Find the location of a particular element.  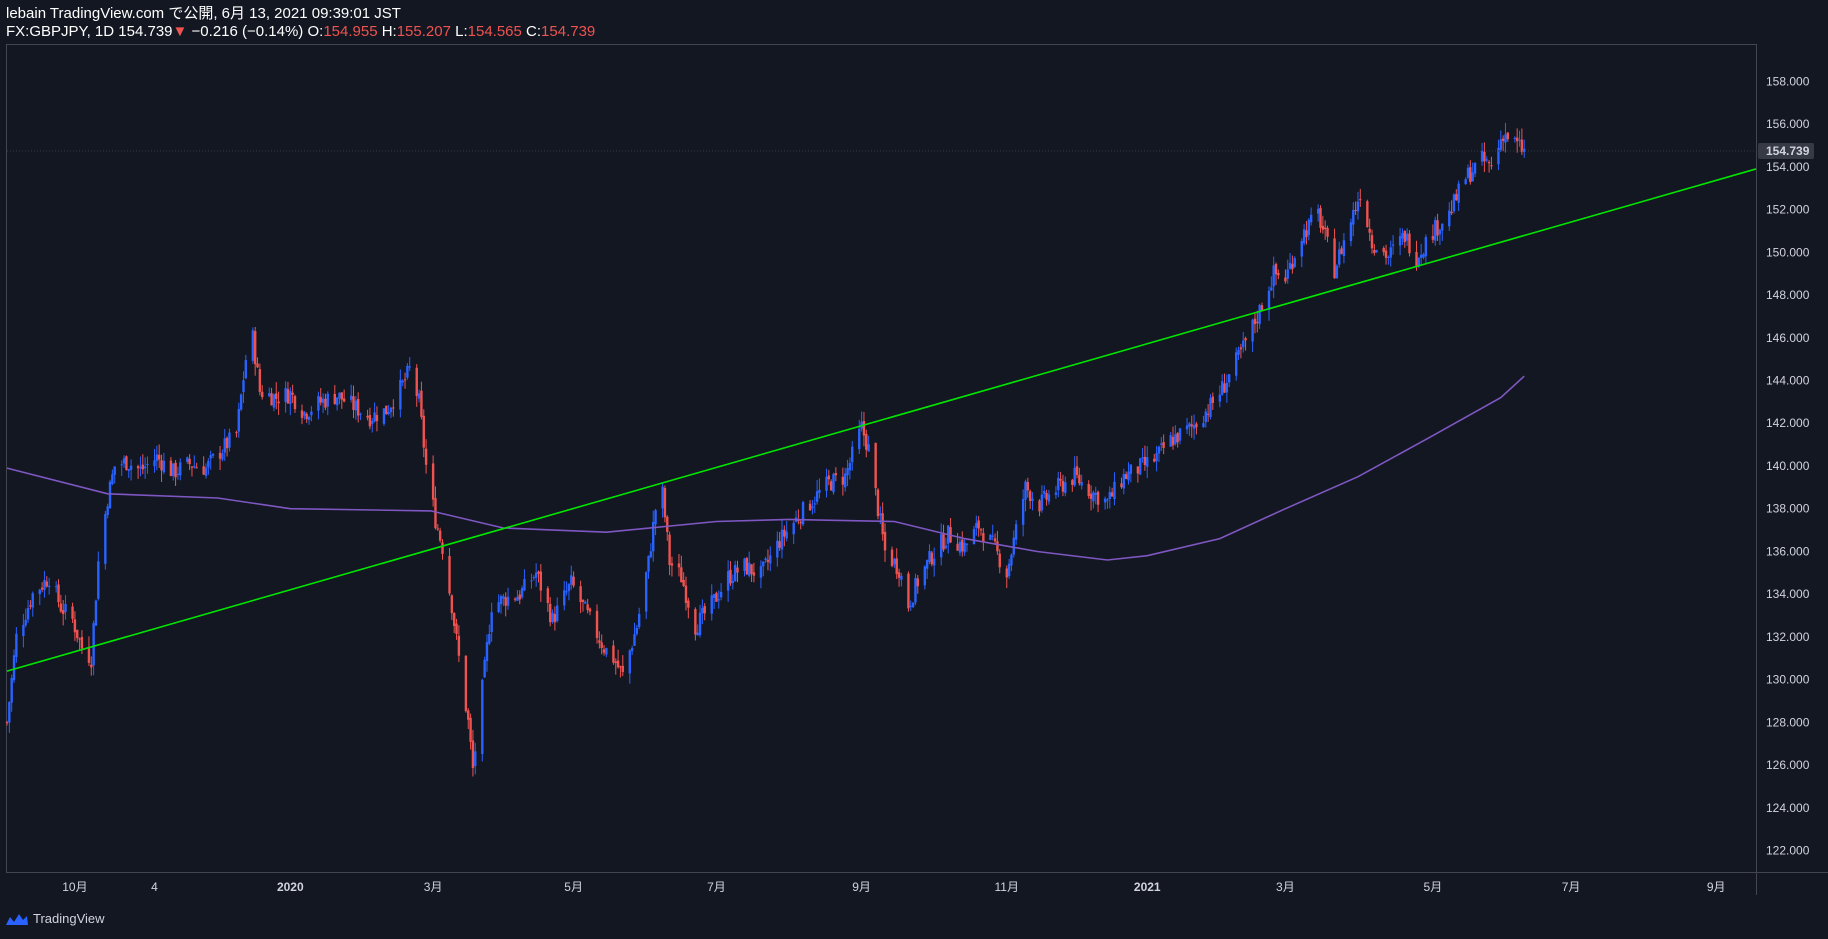

tradingview-brand: TradingView is located at coordinates (55, 918).